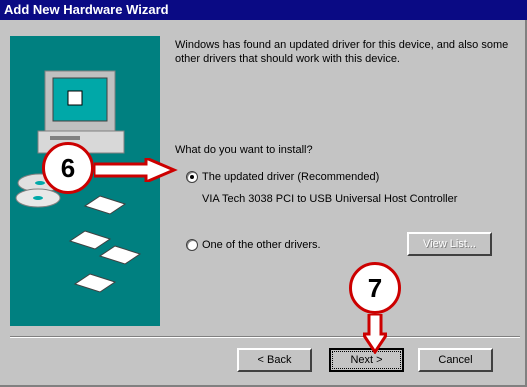 This screenshot has height=387, width=527. Describe the element at coordinates (261, 245) in the screenshot. I see `other-drivers-label: One of the other drivers.` at that location.